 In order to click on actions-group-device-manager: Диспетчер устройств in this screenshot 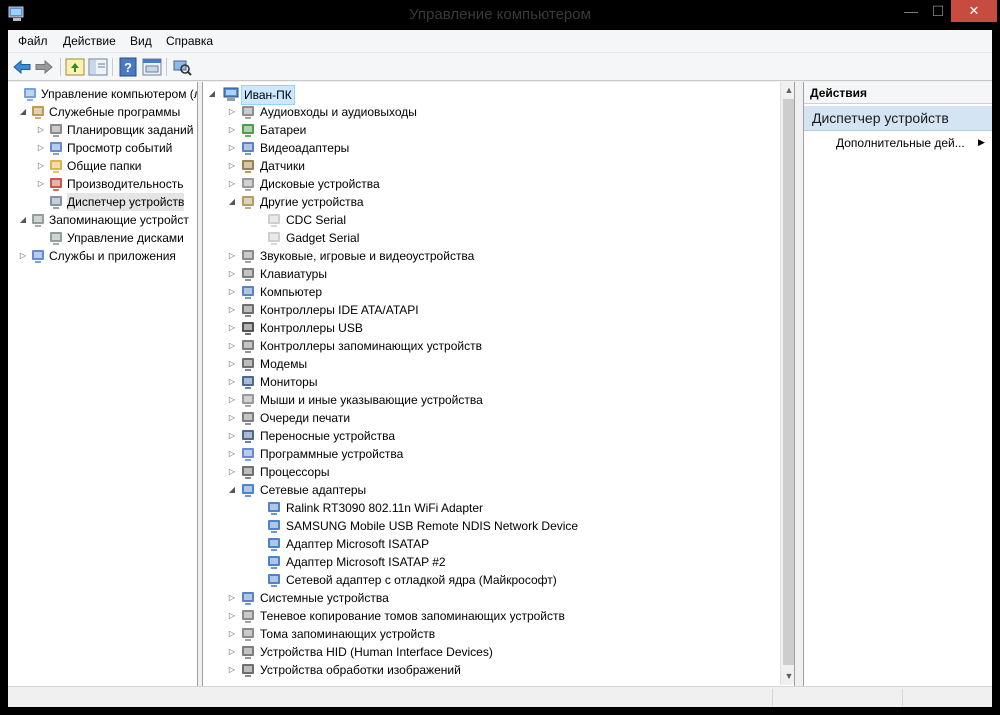, I will do `click(898, 118)`.